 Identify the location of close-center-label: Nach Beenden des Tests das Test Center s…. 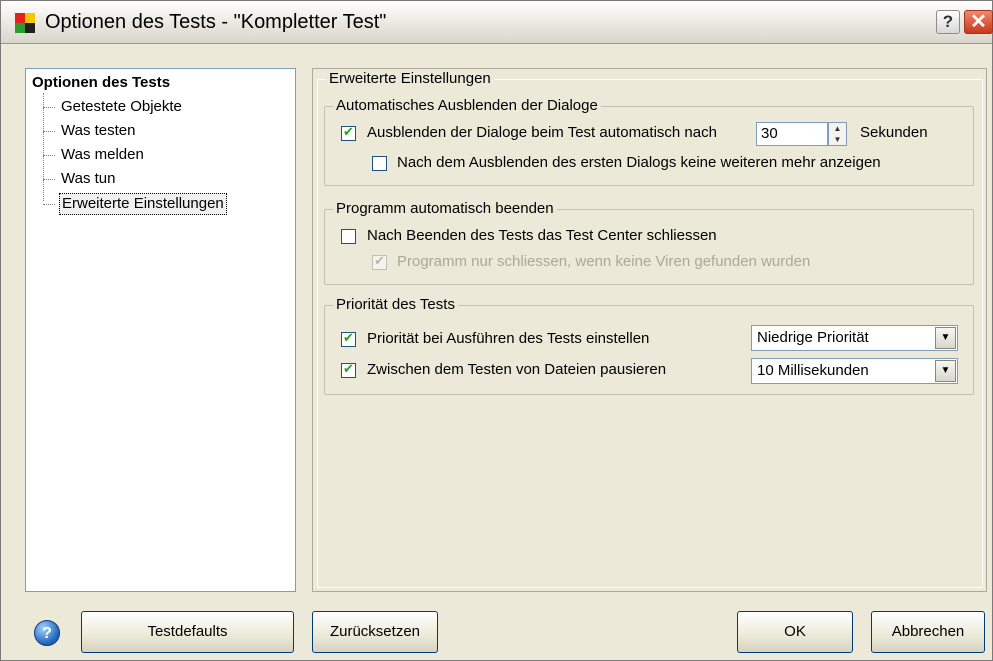
(542, 235).